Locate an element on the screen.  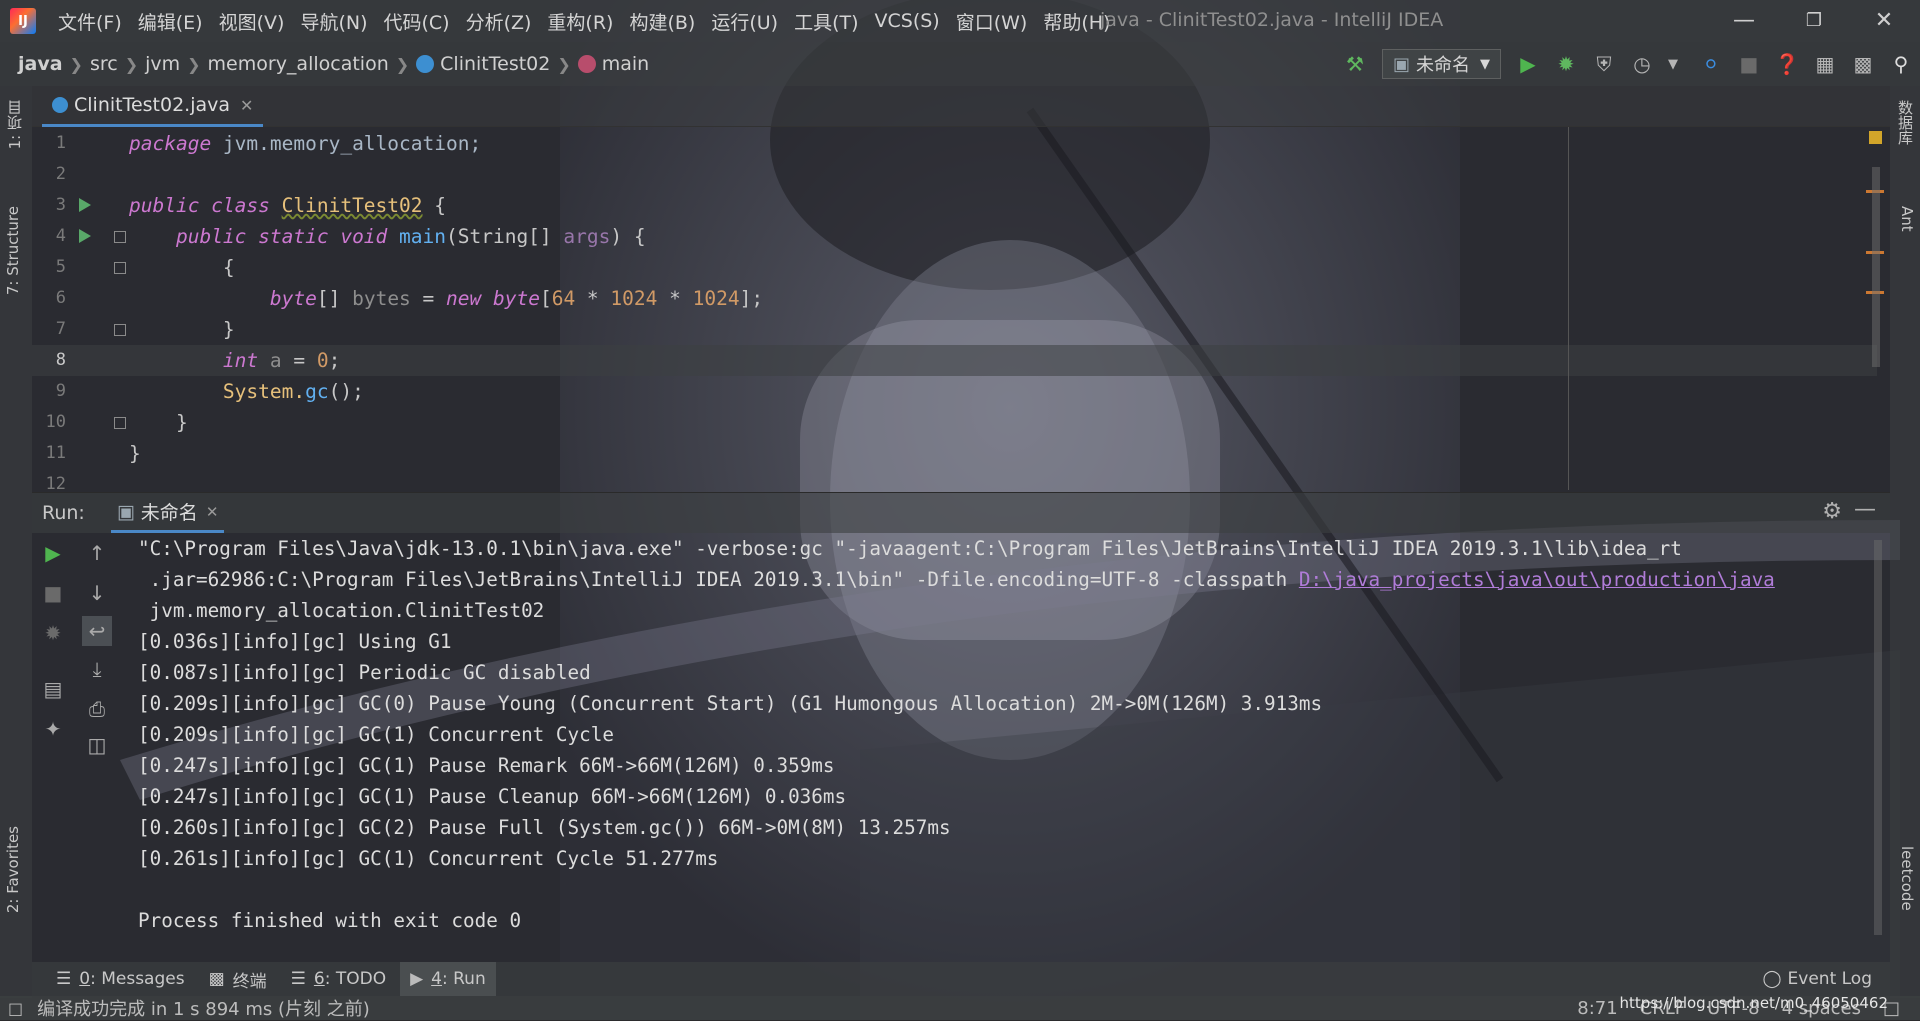
breadcrumb-method: main is located at coordinates (613, 64).